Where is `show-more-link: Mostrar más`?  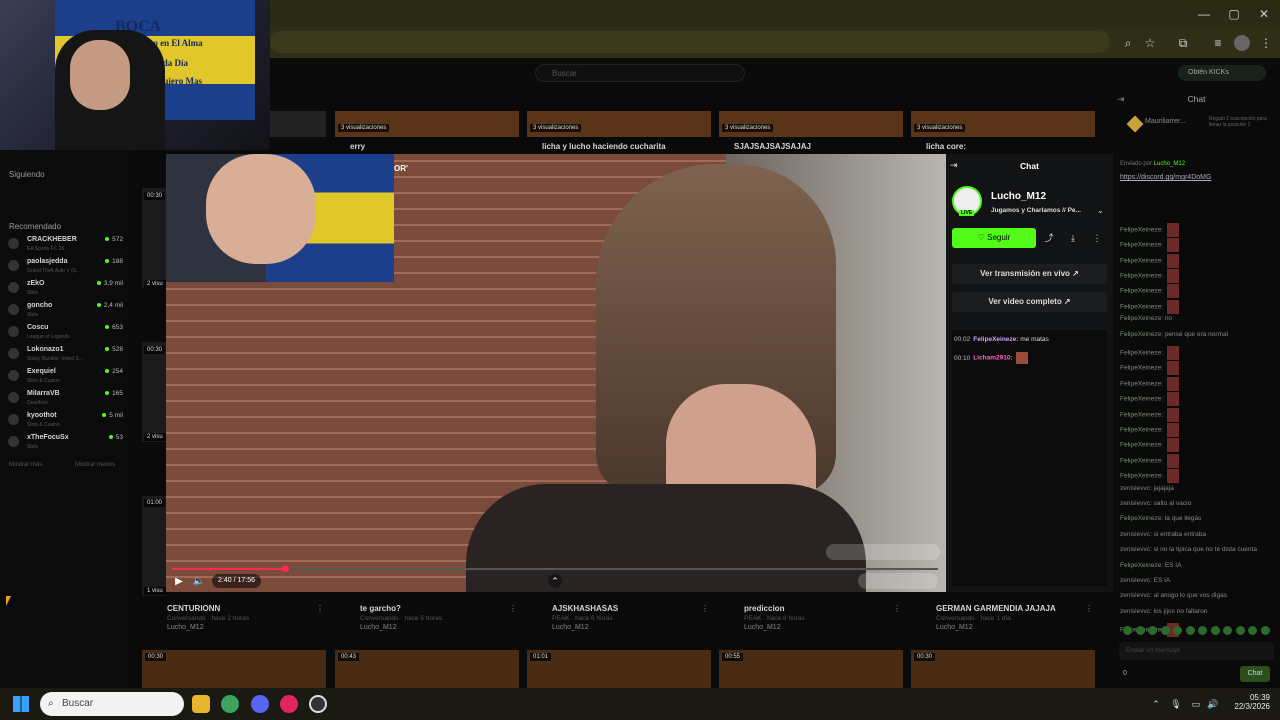 show-more-link: Mostrar más is located at coordinates (25, 465).